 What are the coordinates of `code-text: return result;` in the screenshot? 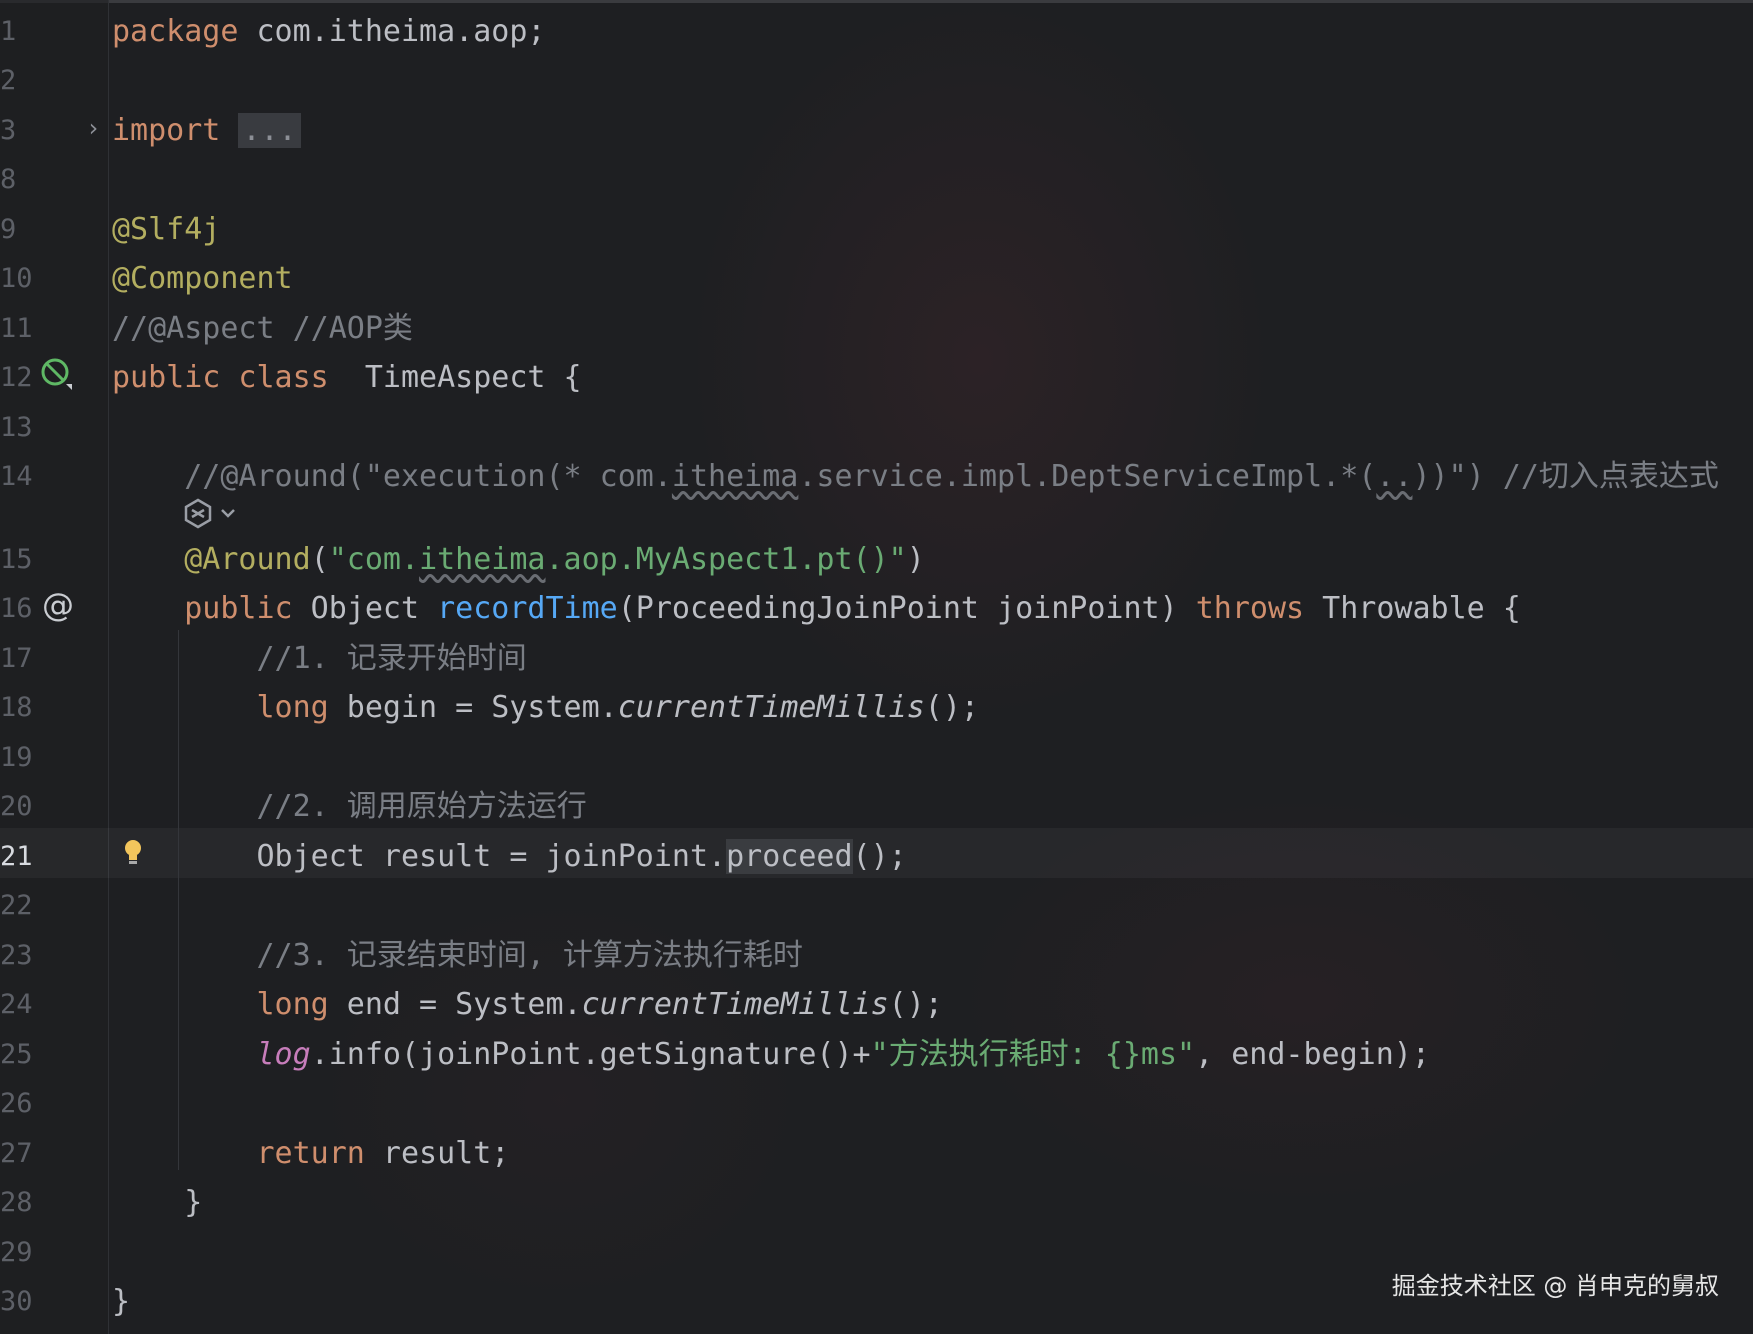 It's located at (311, 1154).